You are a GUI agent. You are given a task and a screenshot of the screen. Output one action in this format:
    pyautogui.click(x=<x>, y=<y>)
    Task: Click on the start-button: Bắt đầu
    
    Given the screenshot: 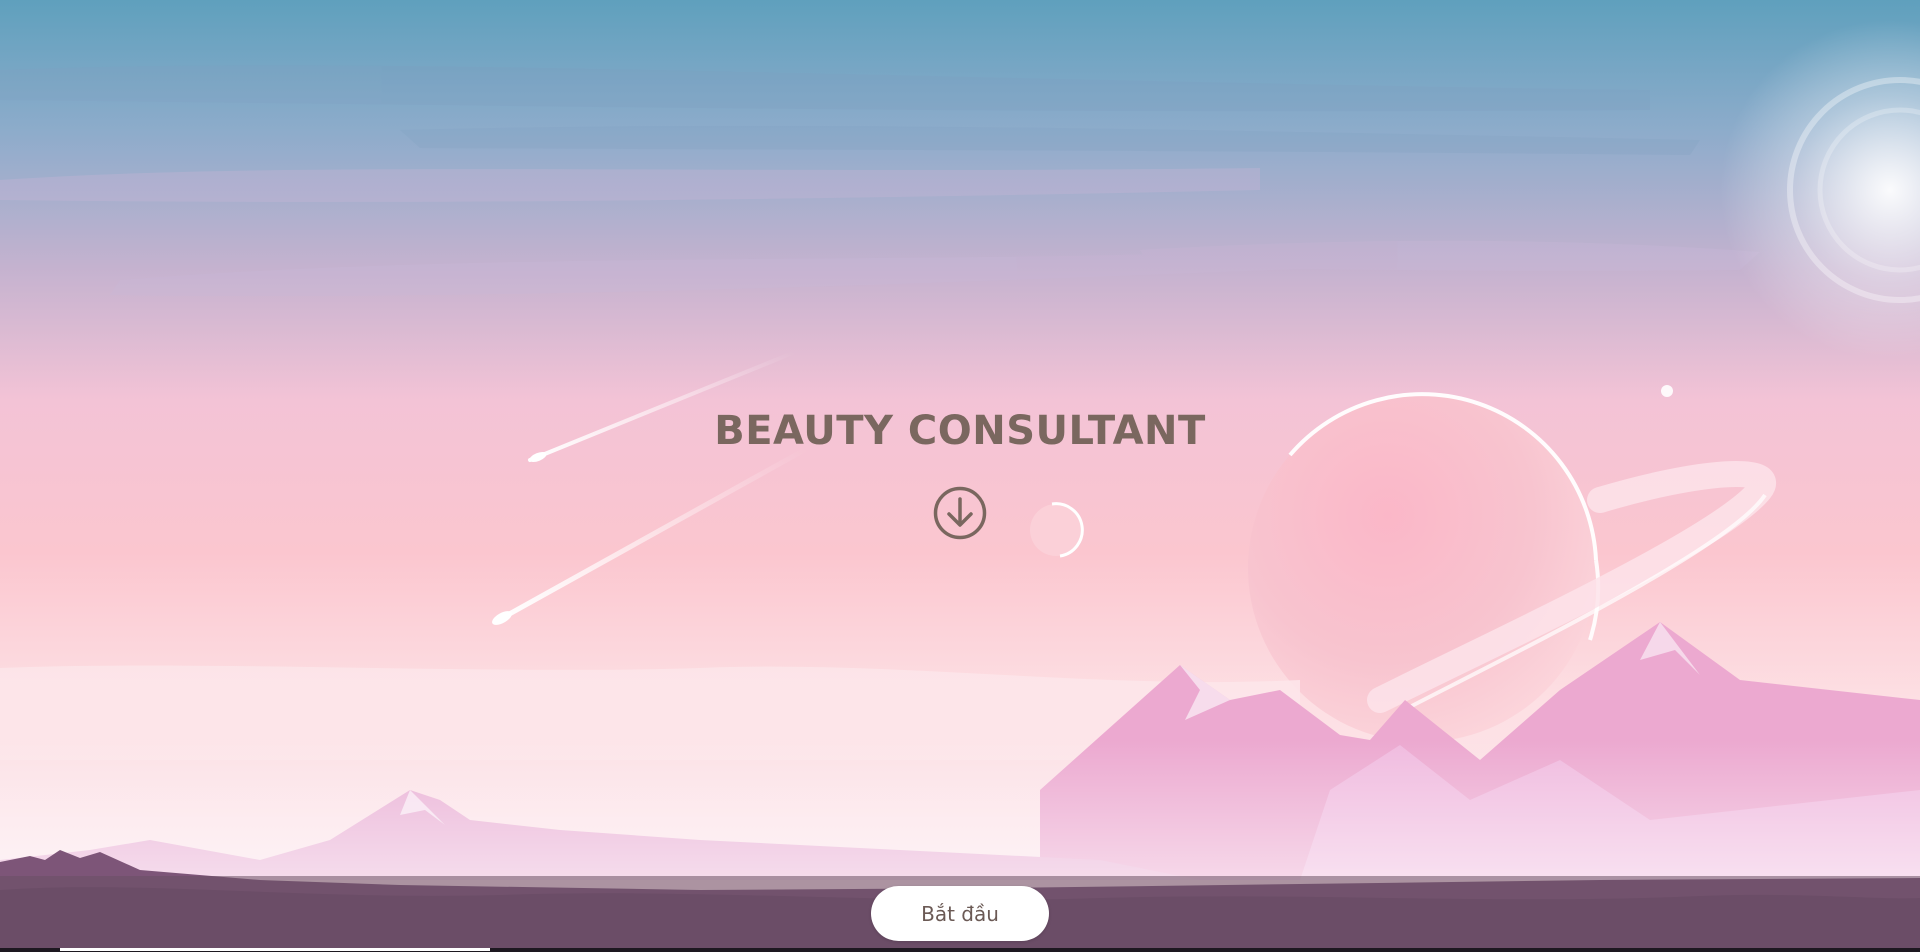 What is the action you would take?
    pyautogui.click(x=960, y=913)
    